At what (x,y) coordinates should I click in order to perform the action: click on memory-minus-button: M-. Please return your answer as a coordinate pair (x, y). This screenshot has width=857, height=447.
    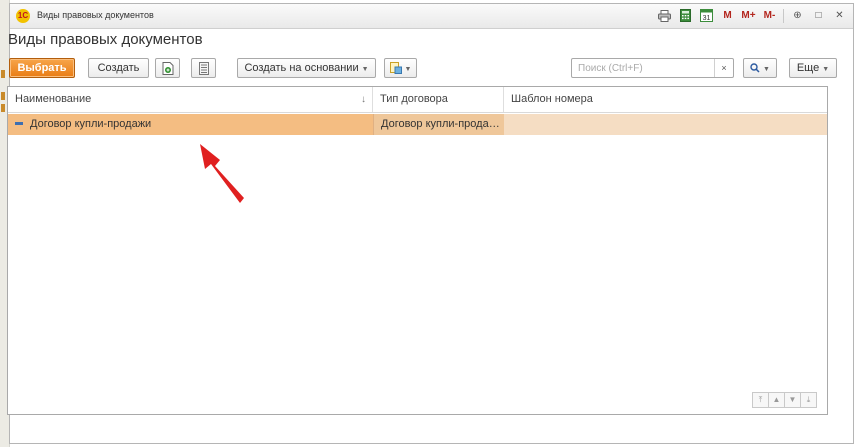
    Looking at the image, I should click on (769, 15).